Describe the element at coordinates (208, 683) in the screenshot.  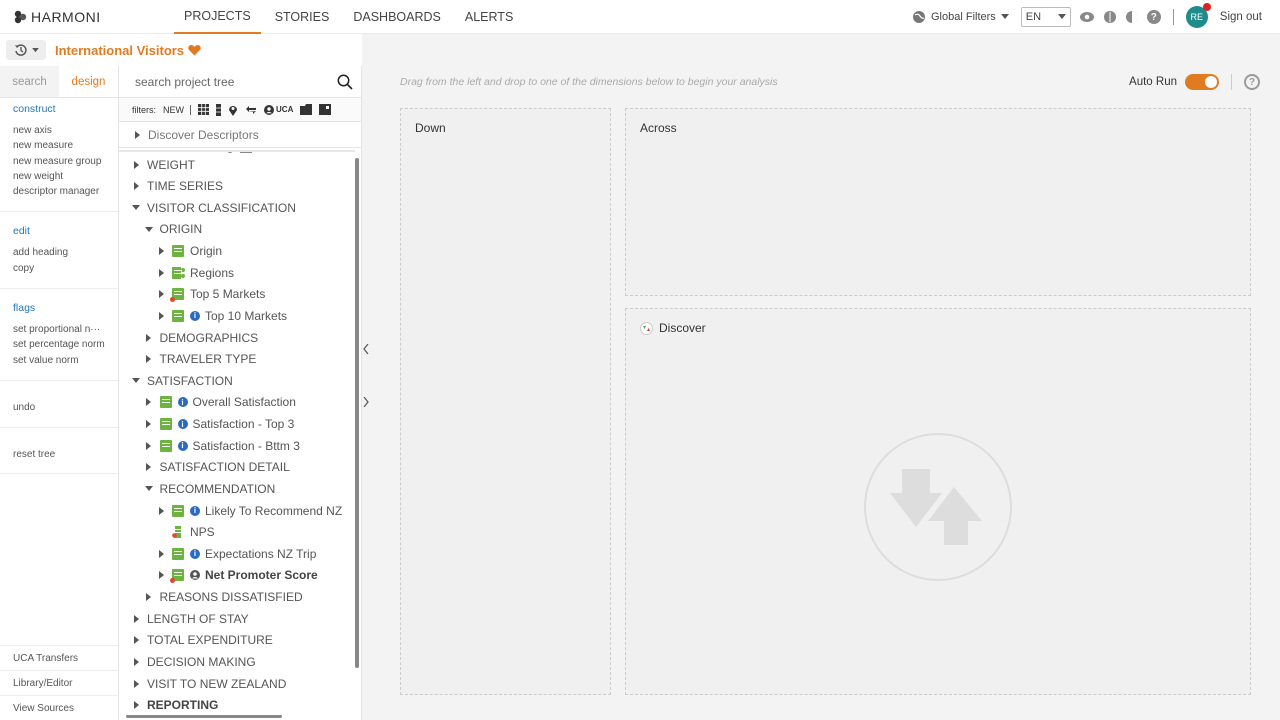
I see `tree-node: VISIT TO NEW ZEALAND` at that location.